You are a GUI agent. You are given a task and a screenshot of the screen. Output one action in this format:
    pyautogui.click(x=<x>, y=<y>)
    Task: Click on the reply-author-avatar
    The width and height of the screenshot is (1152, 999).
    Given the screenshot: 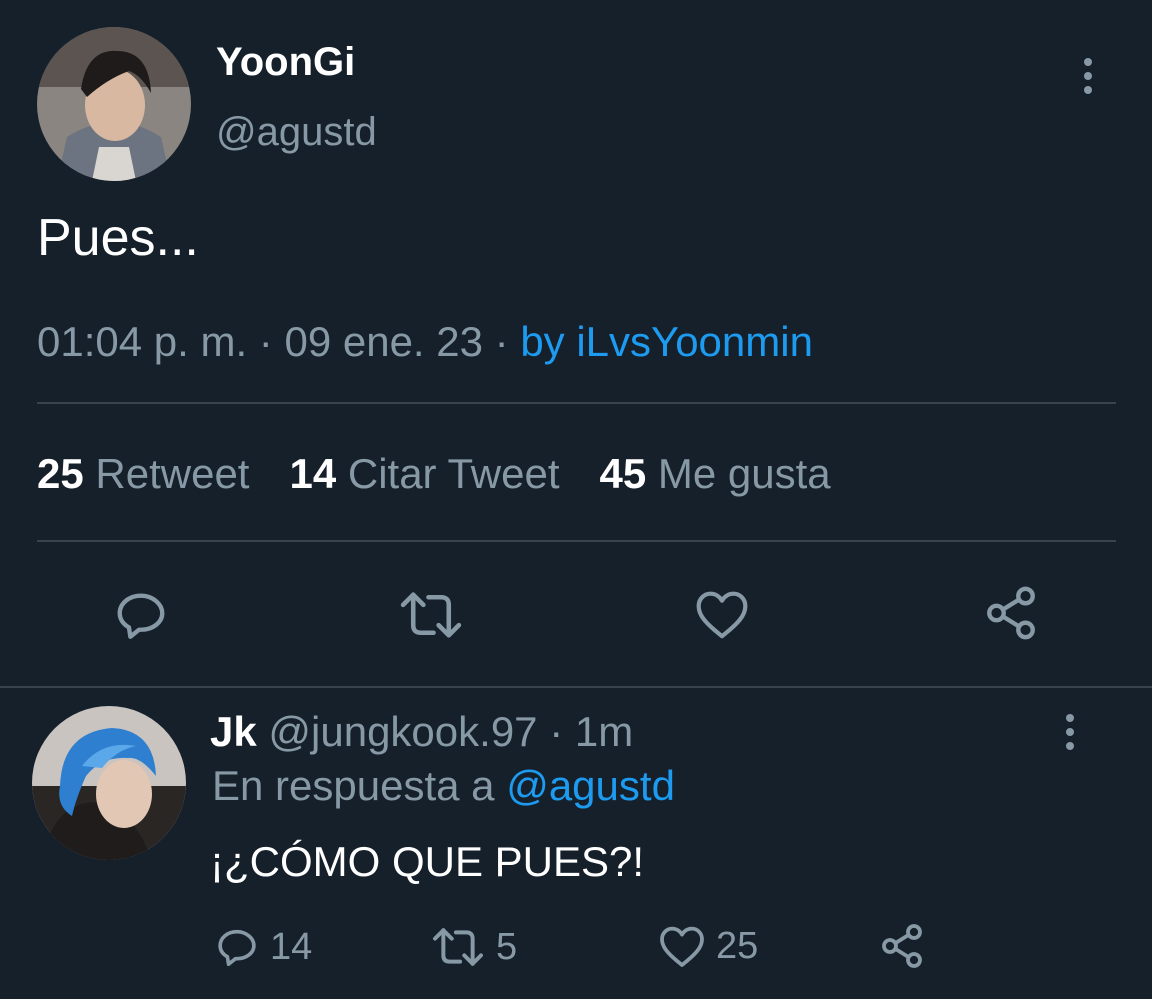 What is the action you would take?
    pyautogui.click(x=109, y=783)
    